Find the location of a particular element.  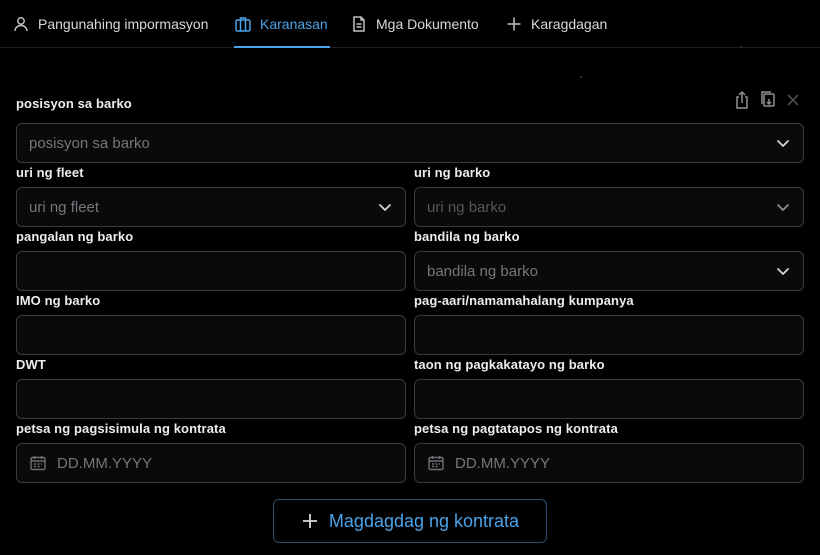

close-icon is located at coordinates (793, 100).